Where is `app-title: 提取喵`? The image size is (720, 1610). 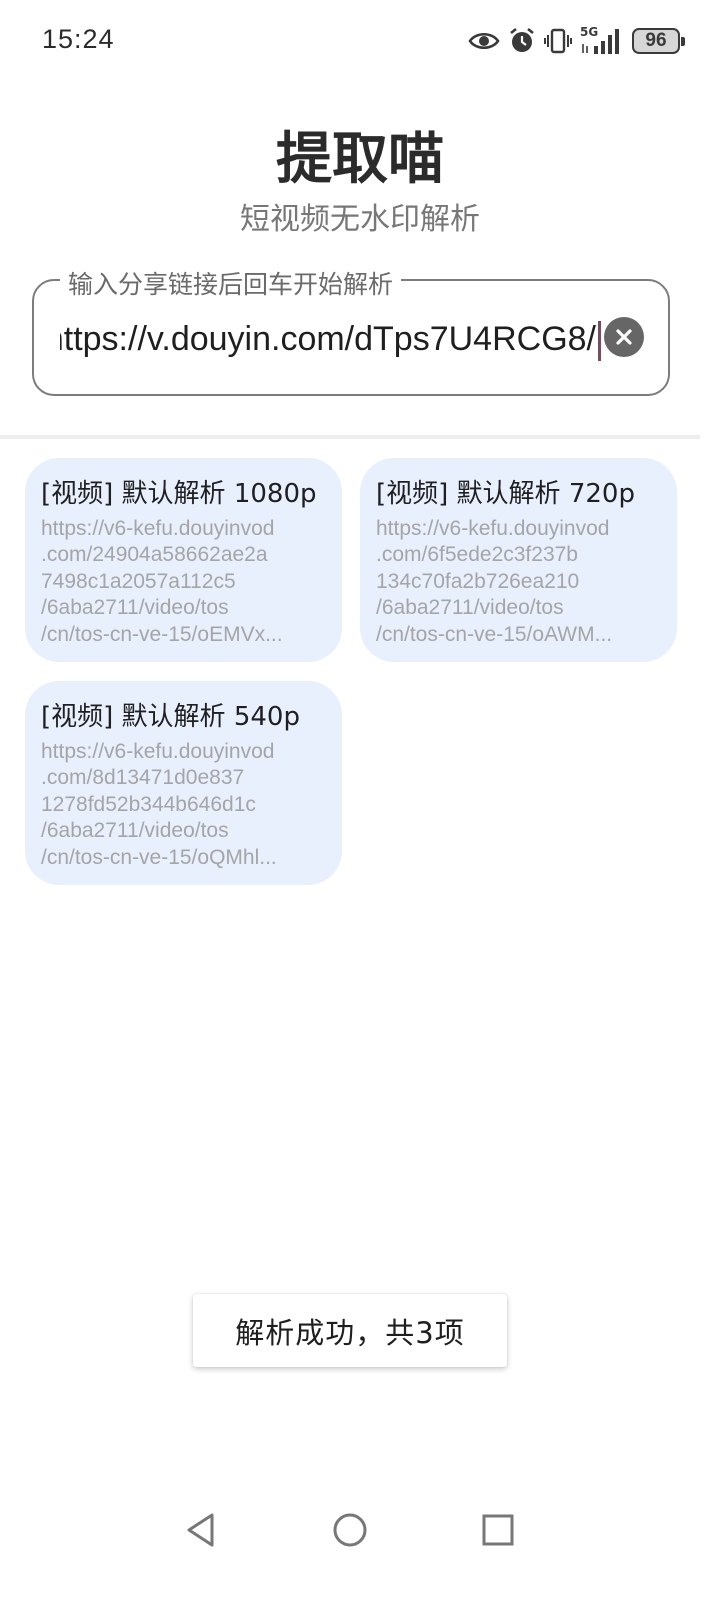
app-title: 提取喵 is located at coordinates (360, 159).